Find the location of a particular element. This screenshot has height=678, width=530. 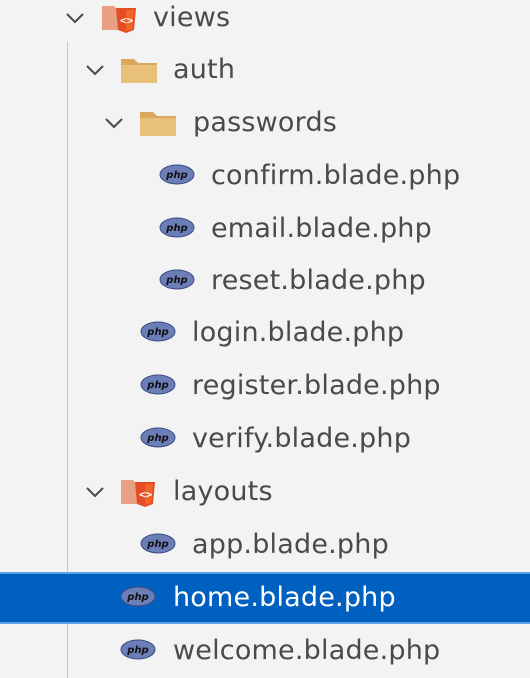

tree-item-label: confirm.blade.php is located at coordinates (336, 175).